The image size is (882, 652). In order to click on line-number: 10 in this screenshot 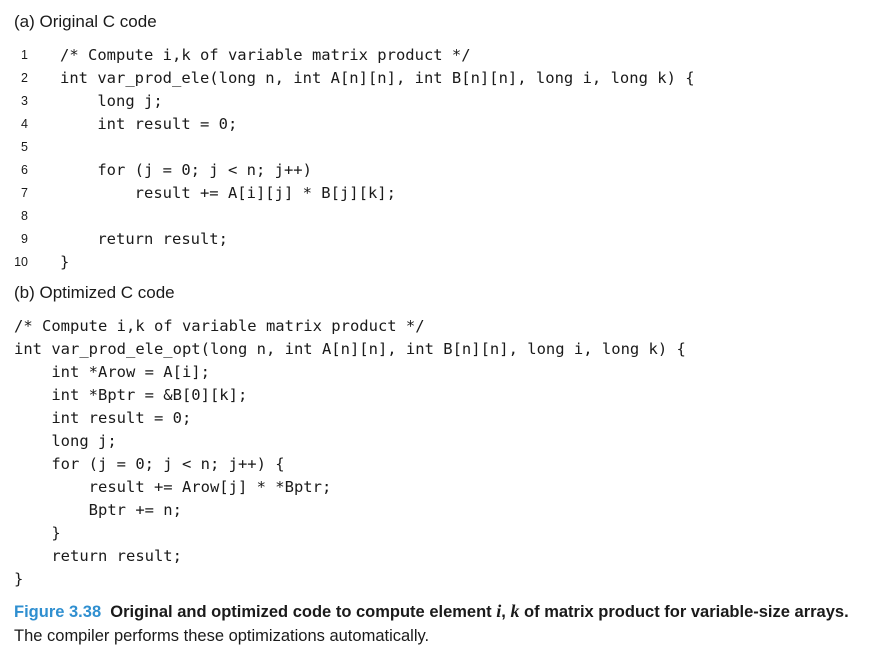, I will do `click(21, 262)`.